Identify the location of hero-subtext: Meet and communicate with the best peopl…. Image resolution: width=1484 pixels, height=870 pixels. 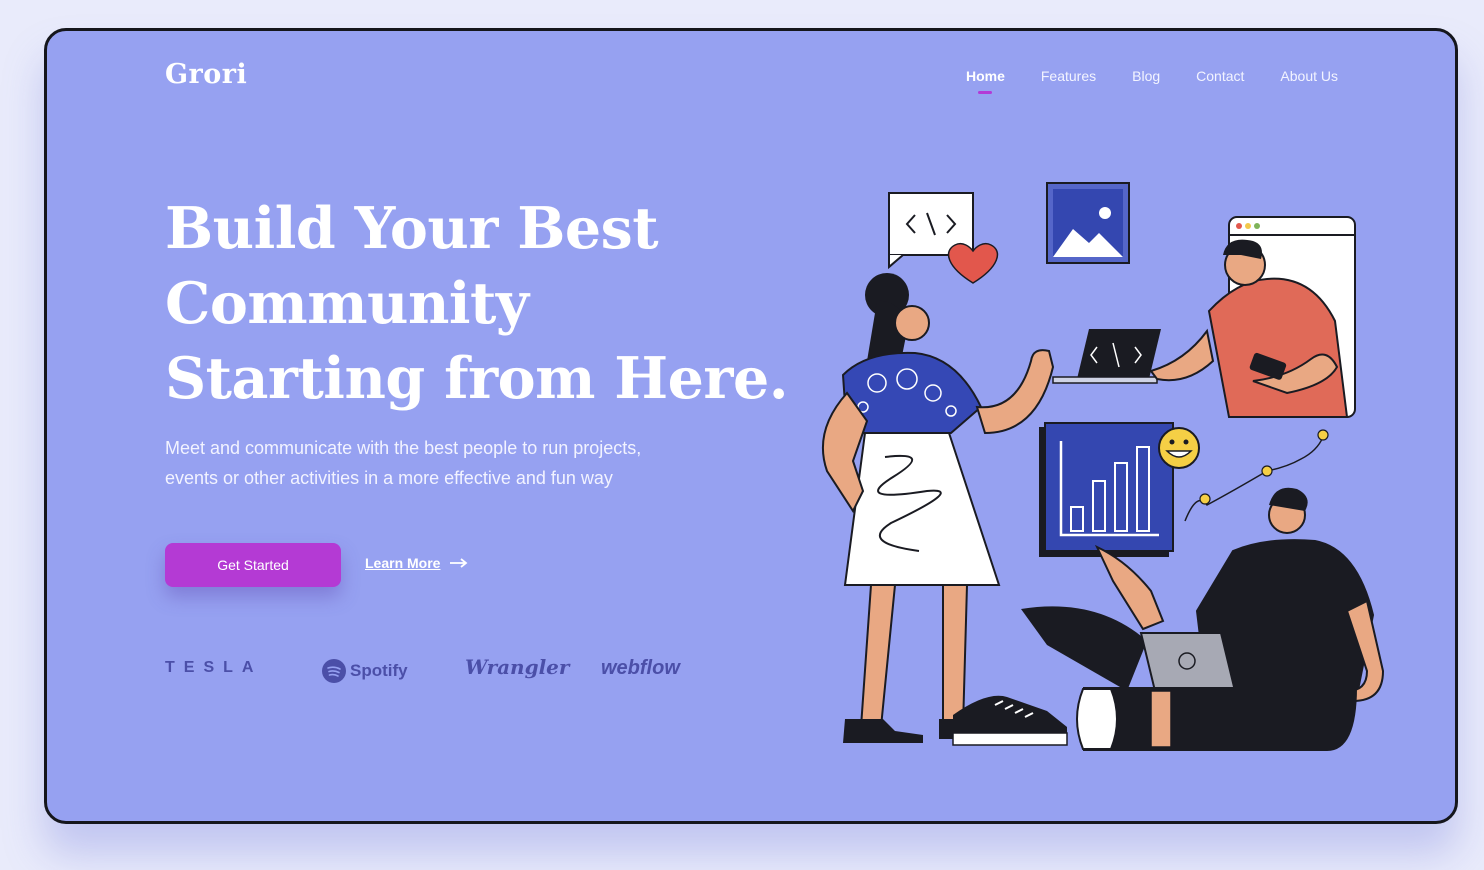
(403, 463).